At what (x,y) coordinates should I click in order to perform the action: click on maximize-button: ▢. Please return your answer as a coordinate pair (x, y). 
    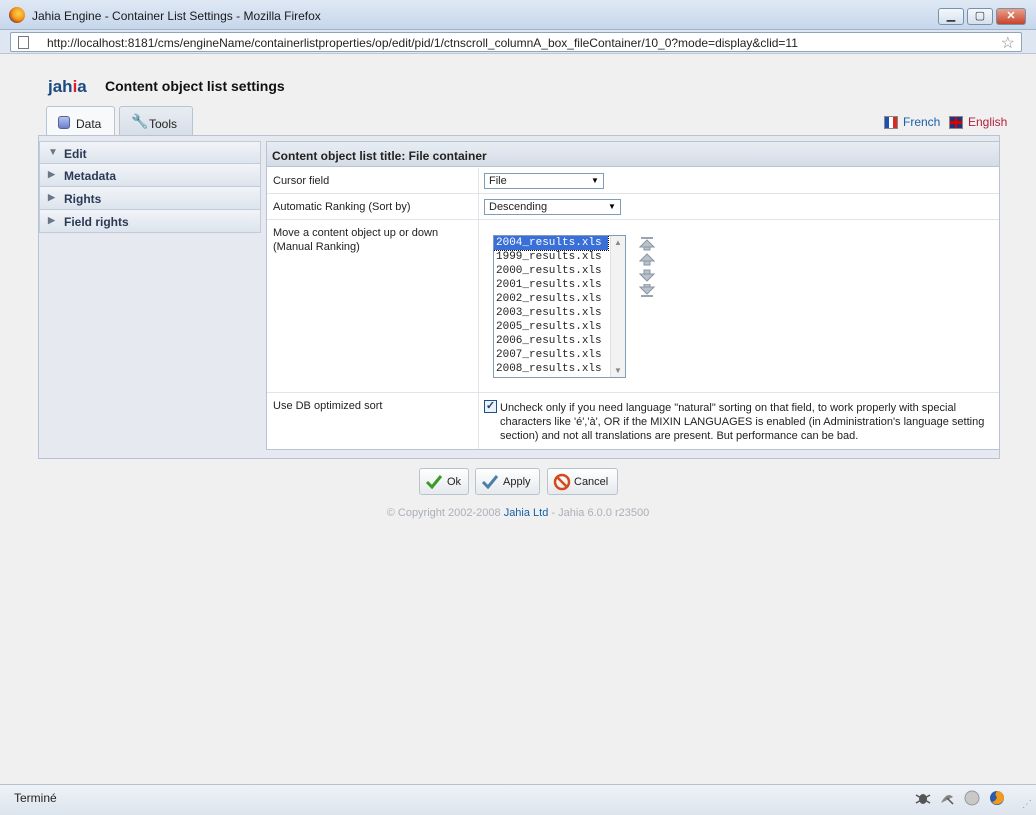
    Looking at the image, I should click on (980, 16).